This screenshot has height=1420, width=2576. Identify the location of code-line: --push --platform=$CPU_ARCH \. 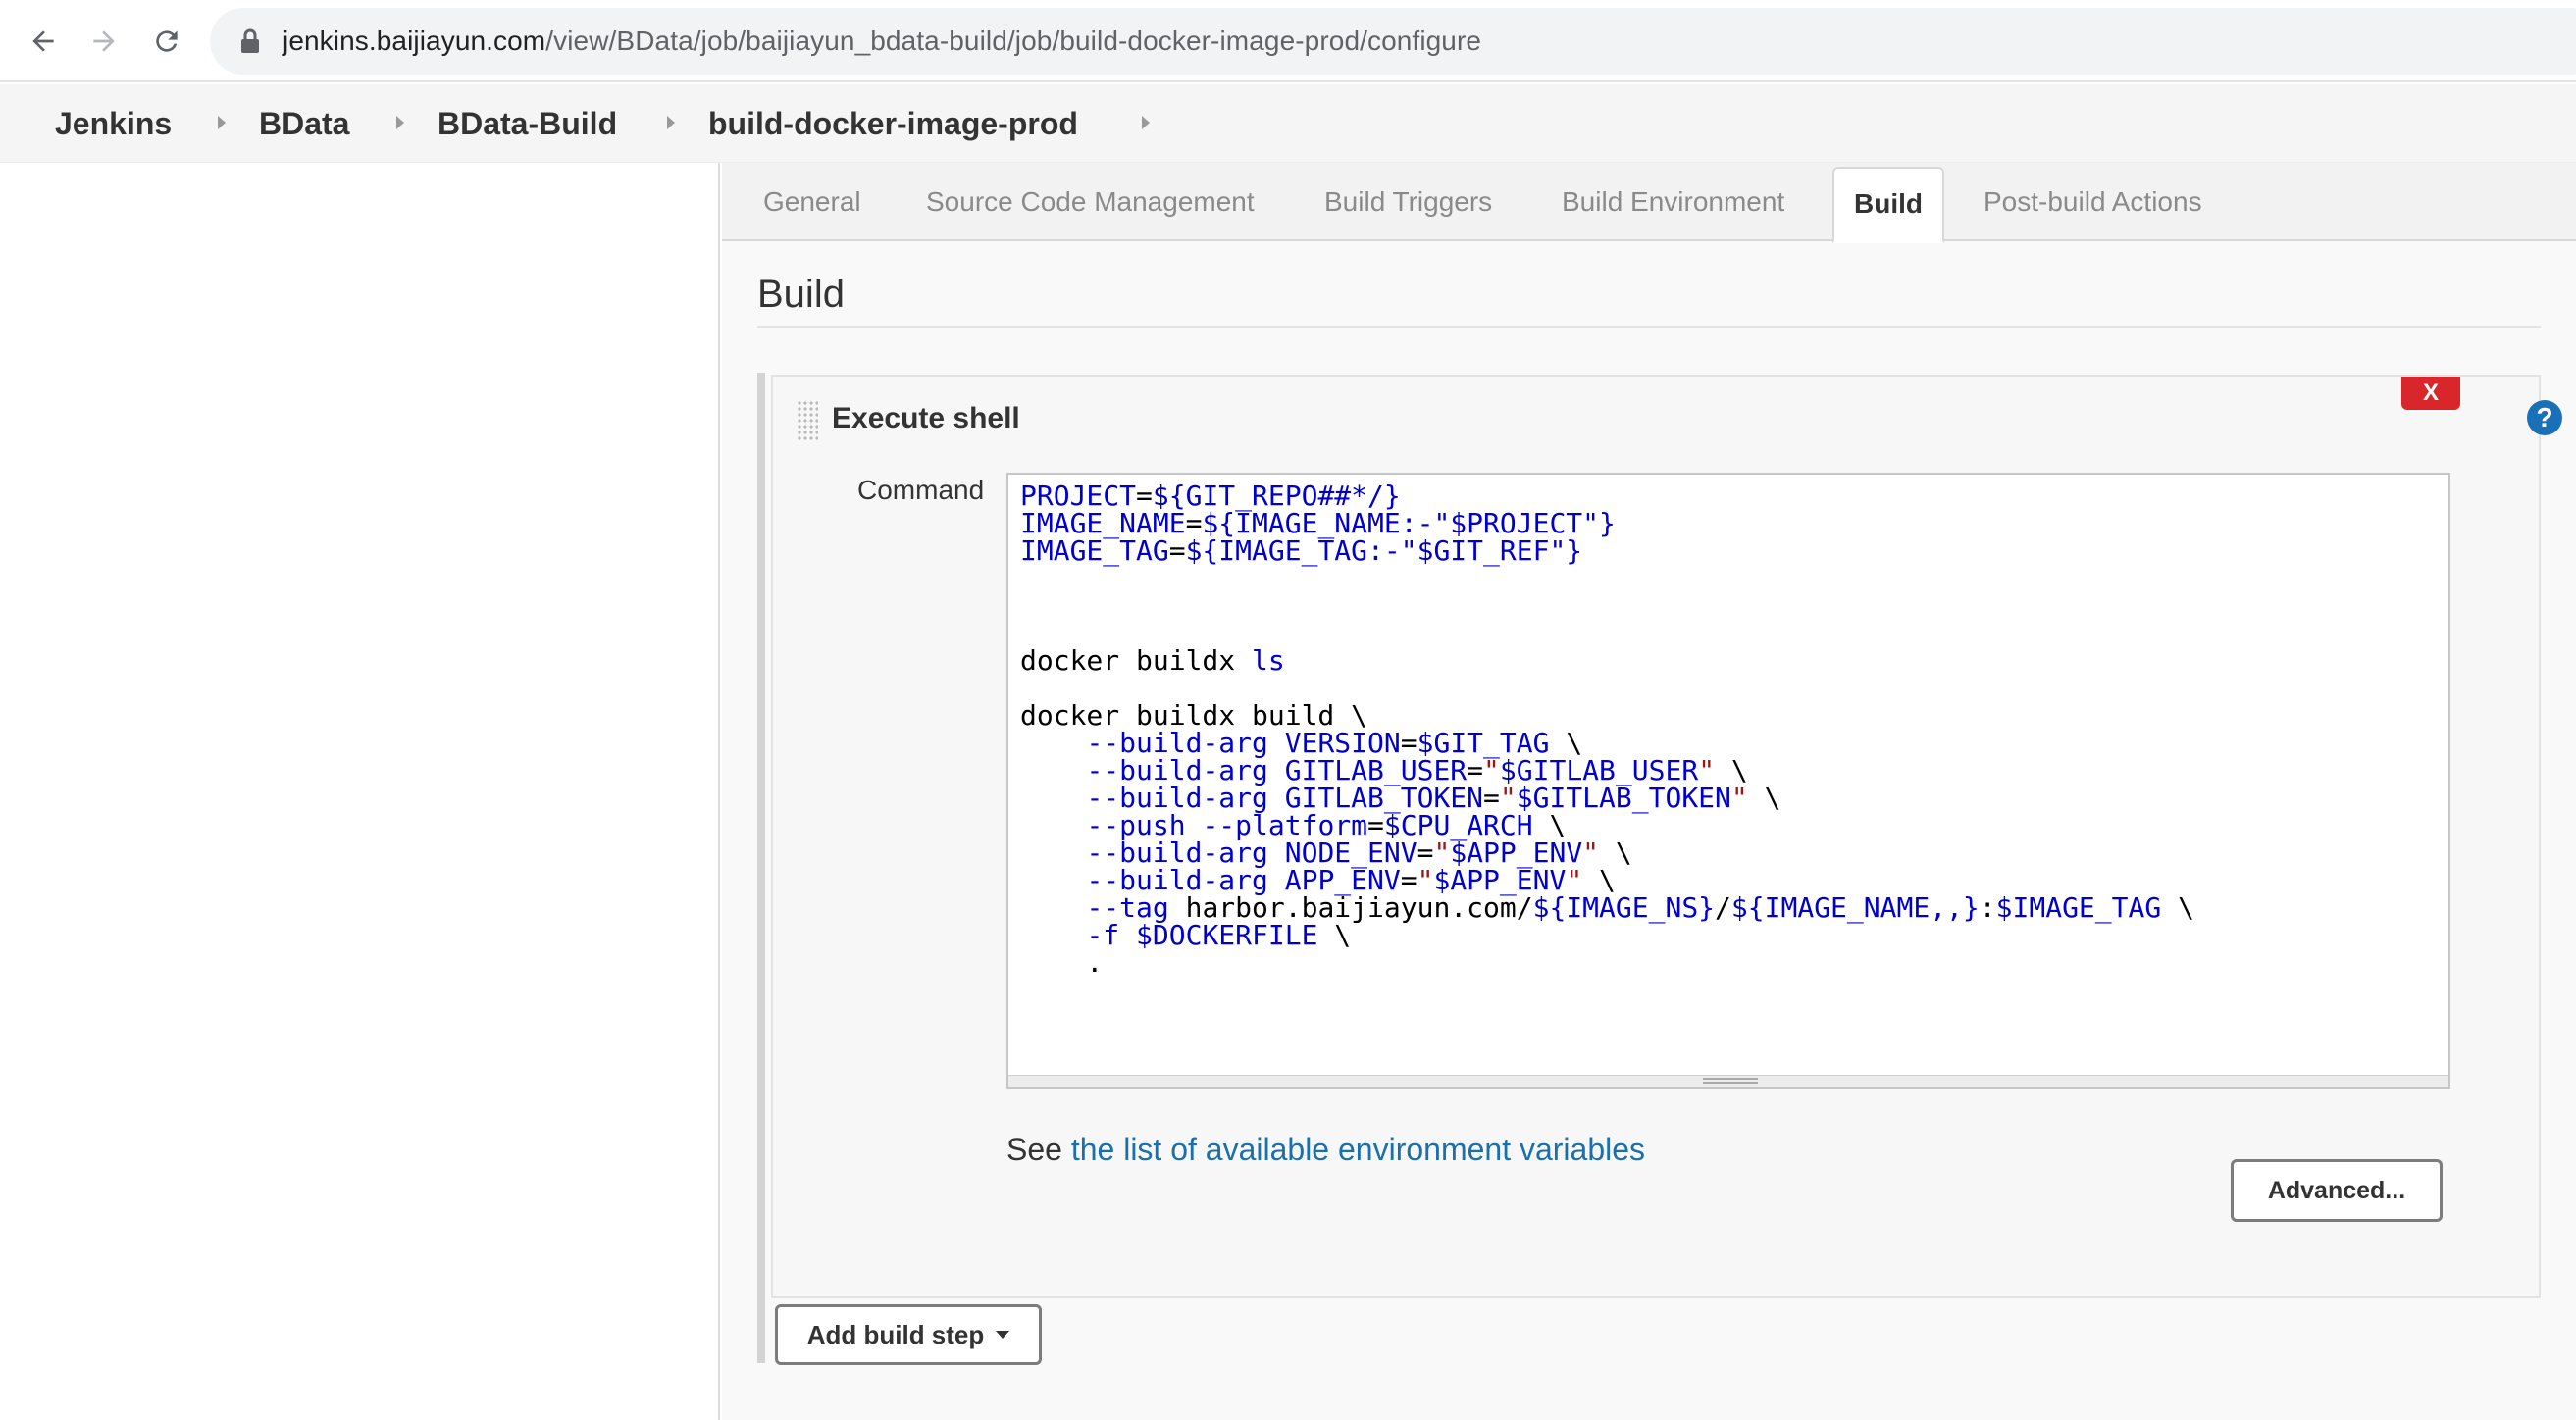
(1326, 825).